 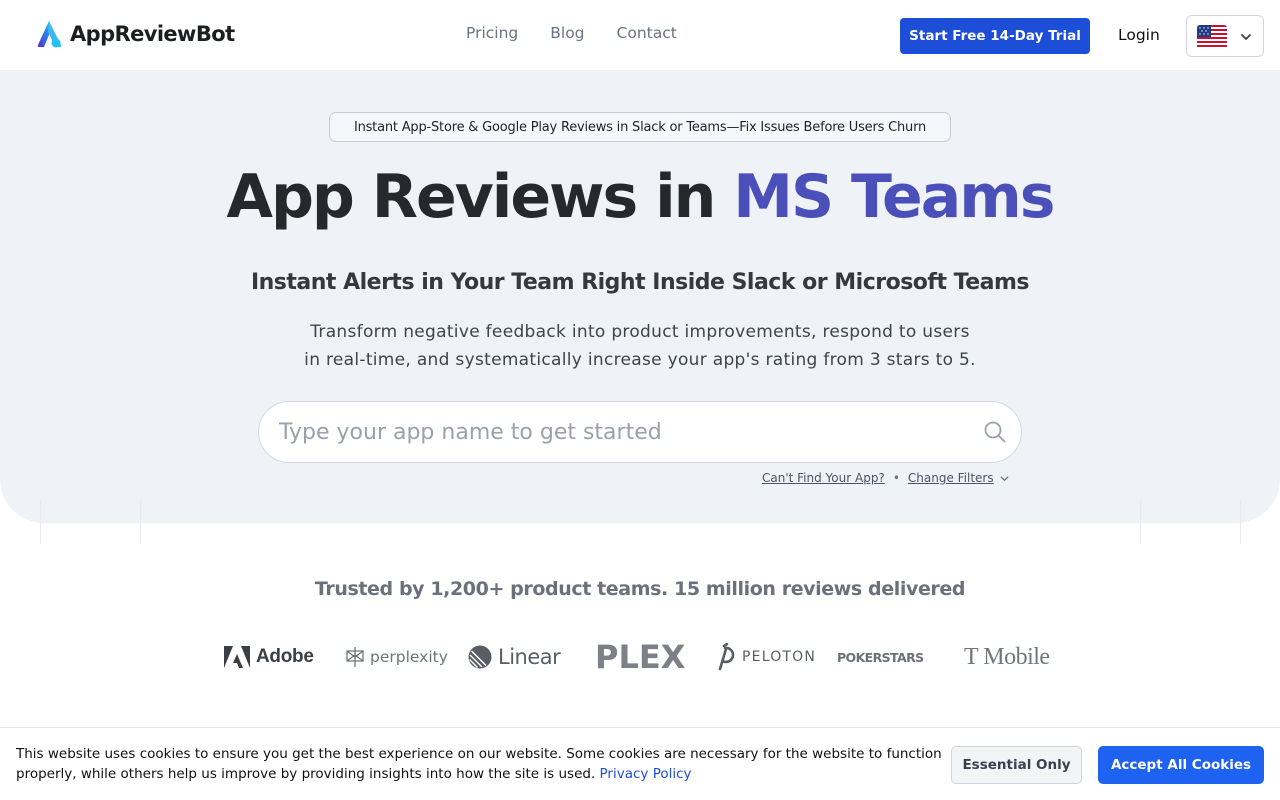 I want to click on peloton-icon, so click(x=726, y=657).